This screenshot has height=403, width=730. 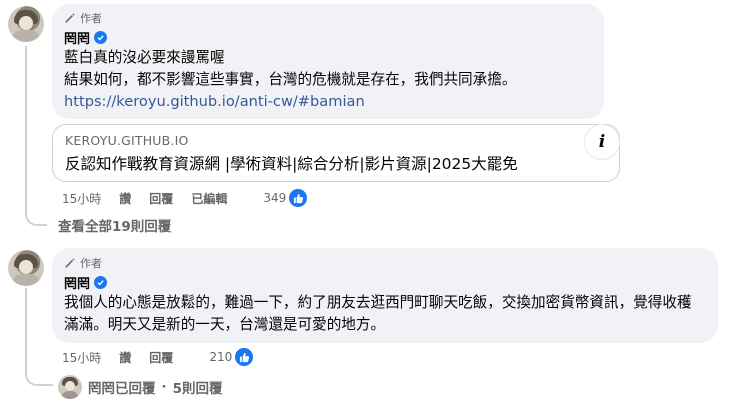 I want to click on info-icon: i, so click(x=602, y=142).